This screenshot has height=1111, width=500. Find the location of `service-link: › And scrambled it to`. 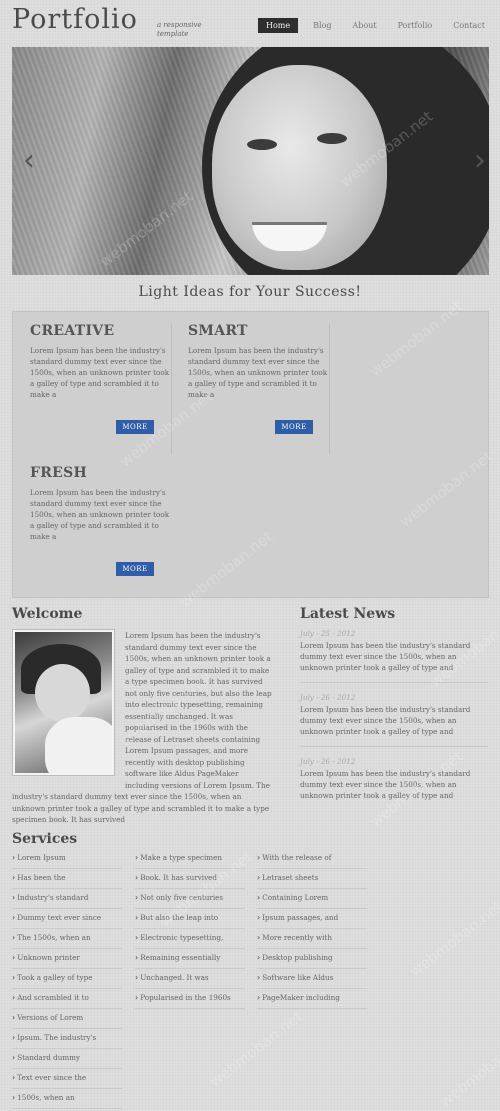

service-link: › And scrambled it to is located at coordinates (67, 999).